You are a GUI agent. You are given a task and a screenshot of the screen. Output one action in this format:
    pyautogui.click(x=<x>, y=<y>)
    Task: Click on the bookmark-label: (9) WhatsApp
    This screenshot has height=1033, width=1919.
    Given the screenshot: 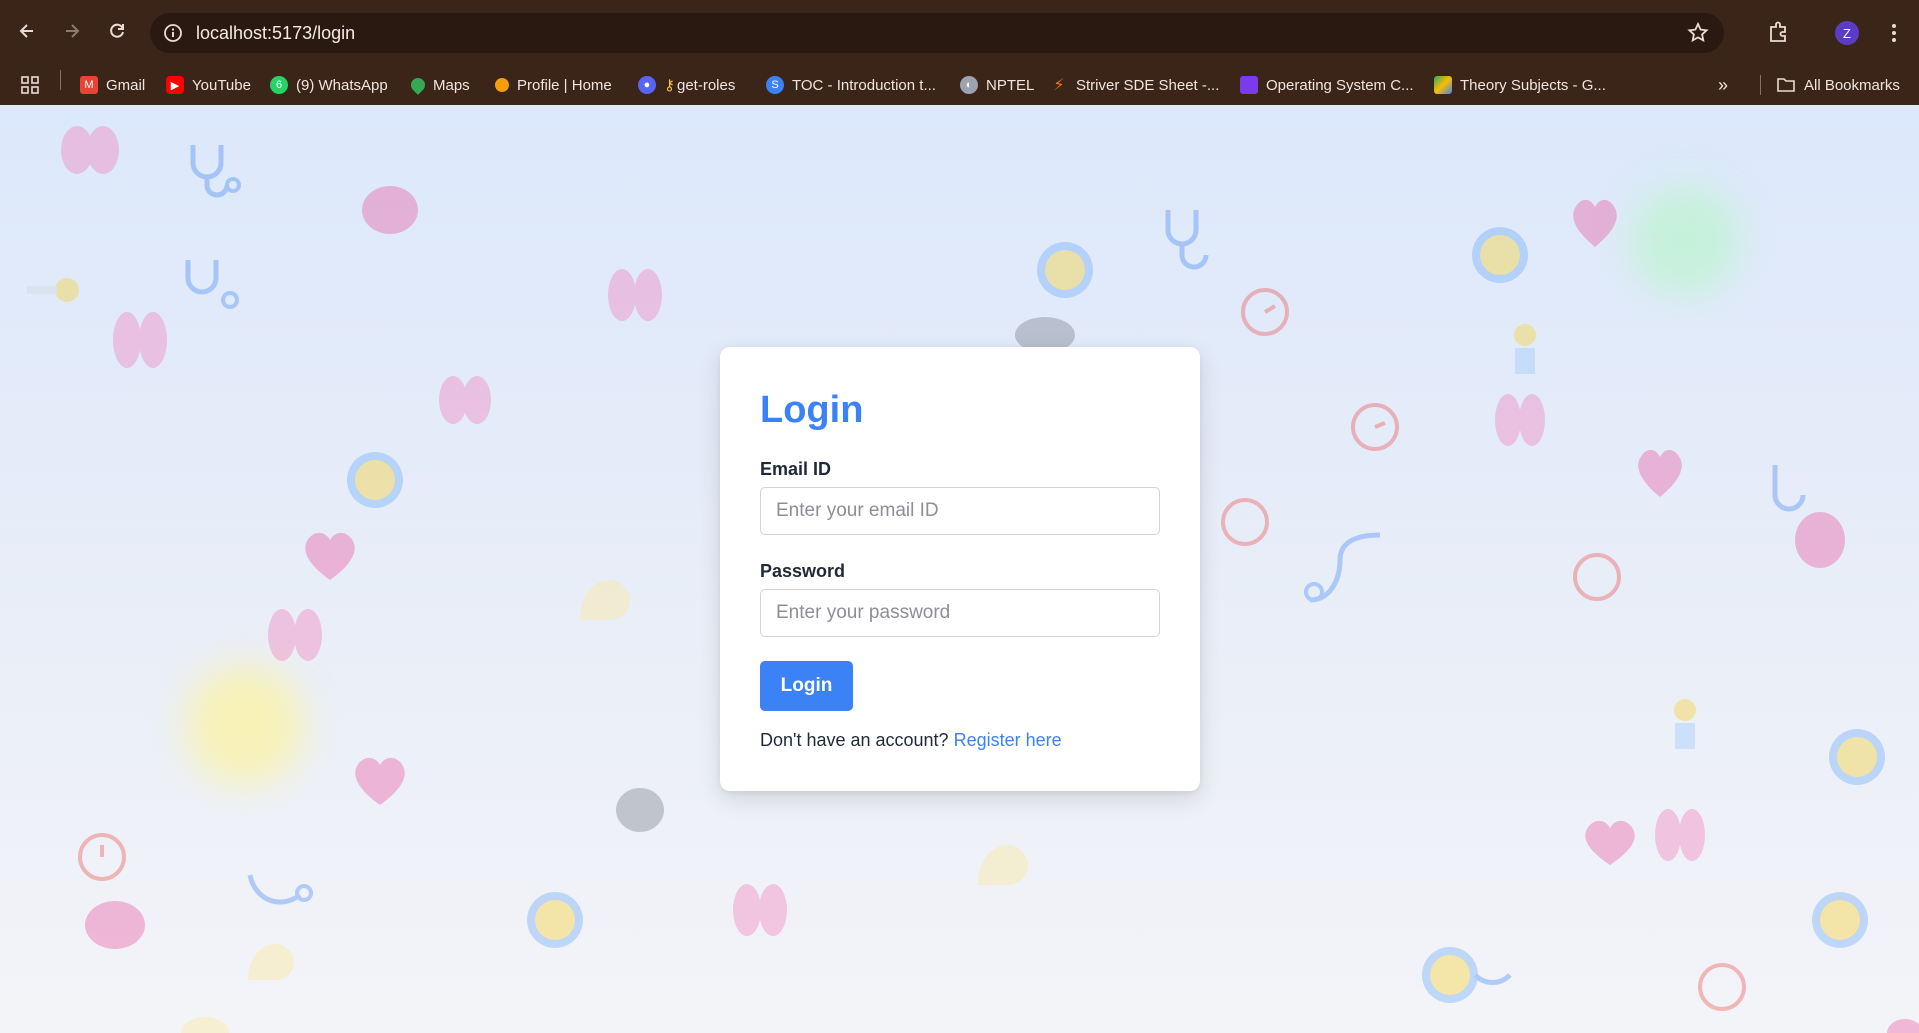 What is the action you would take?
    pyautogui.click(x=342, y=85)
    